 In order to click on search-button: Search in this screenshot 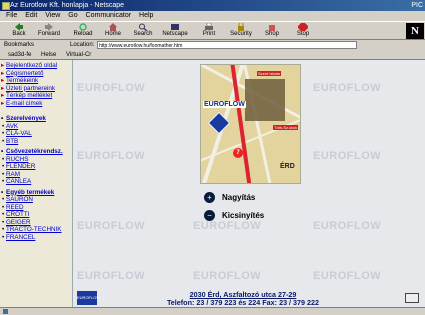, I will do `click(143, 31)`.